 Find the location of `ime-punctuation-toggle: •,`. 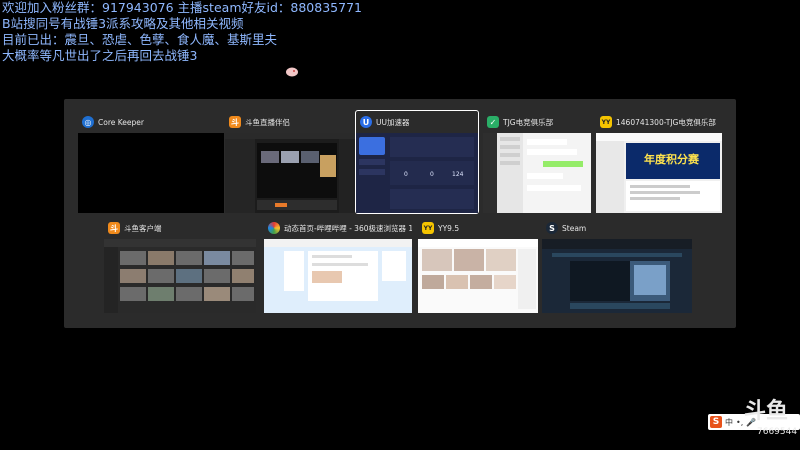

ime-punctuation-toggle: •, is located at coordinates (739, 422).